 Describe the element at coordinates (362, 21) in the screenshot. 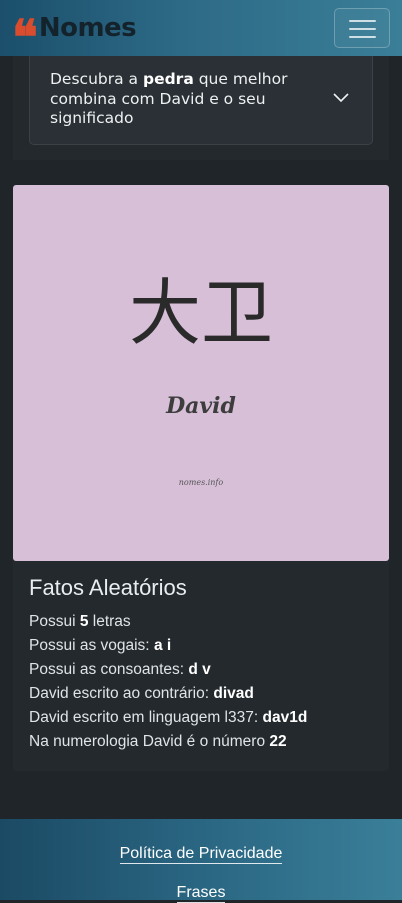

I see `hamburger-menu-icon` at that location.